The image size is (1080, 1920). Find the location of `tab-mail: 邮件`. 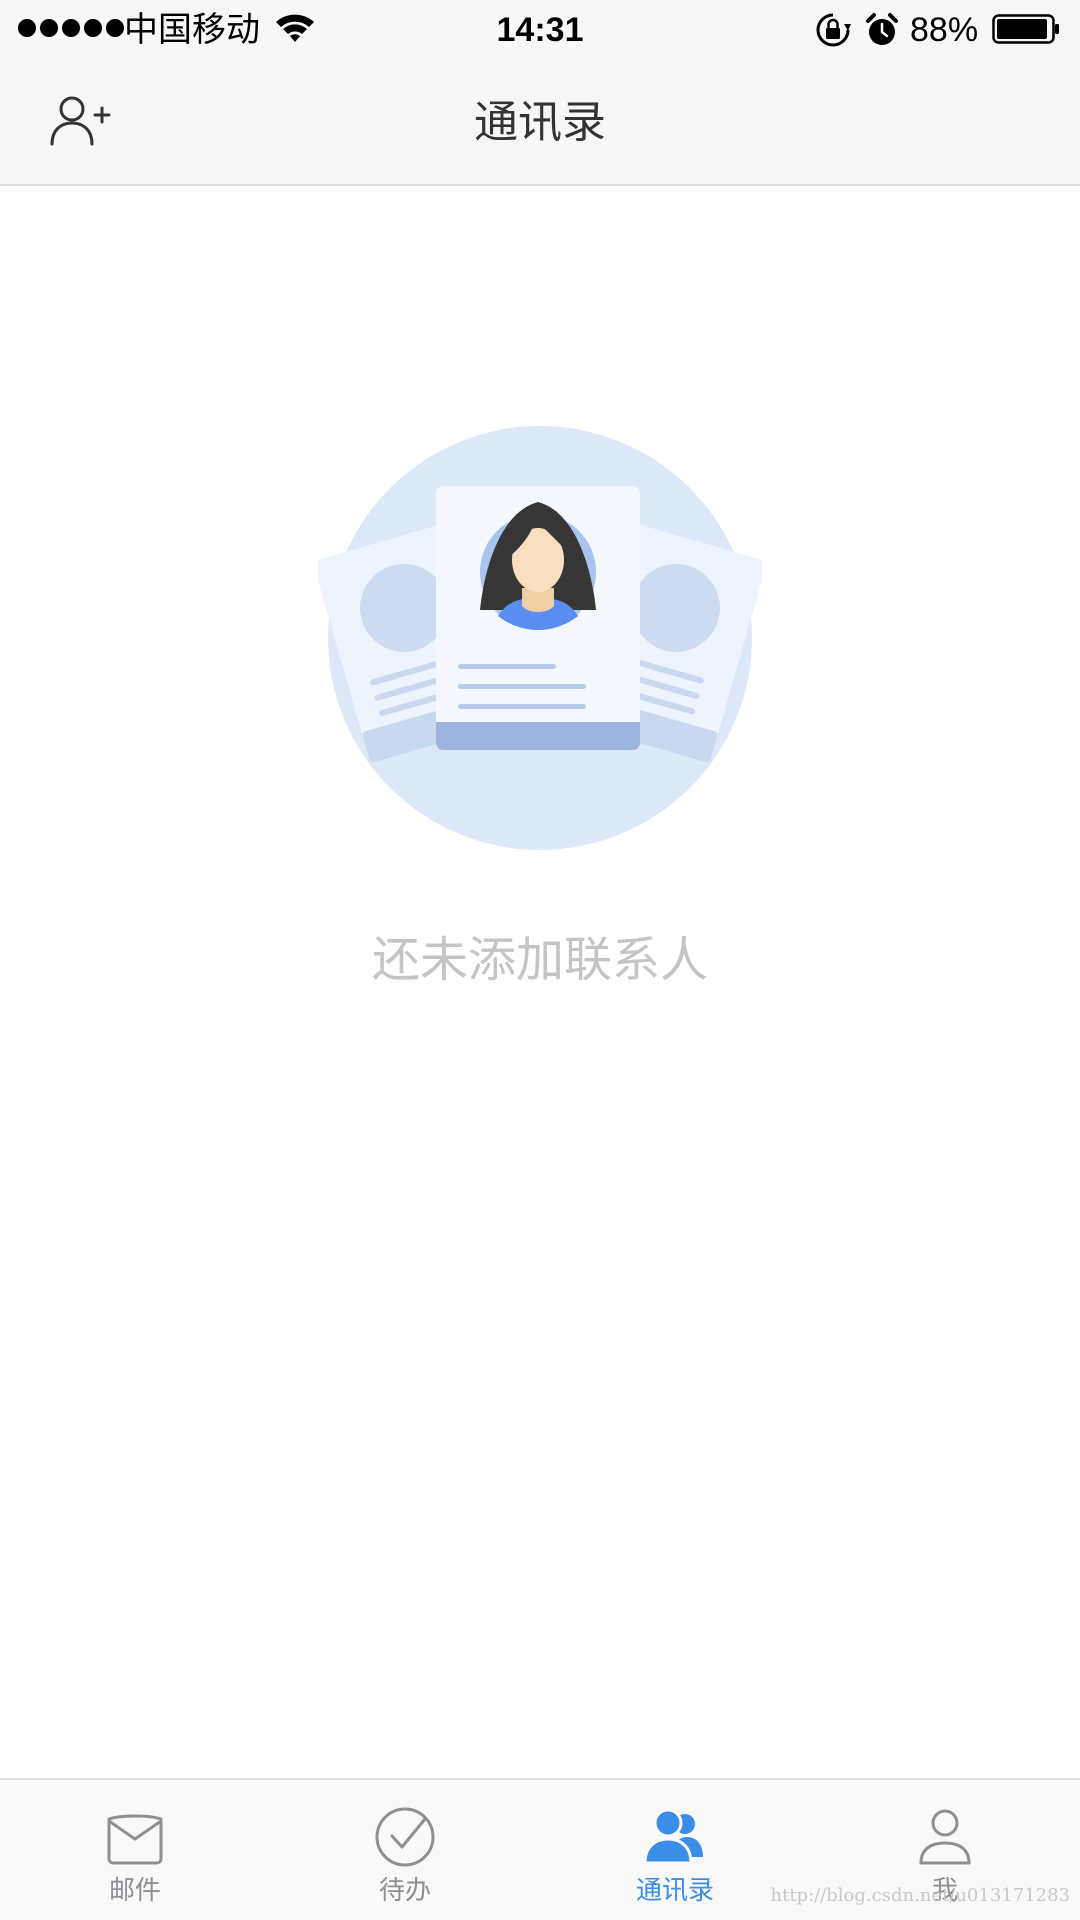

tab-mail: 邮件 is located at coordinates (135, 1850).